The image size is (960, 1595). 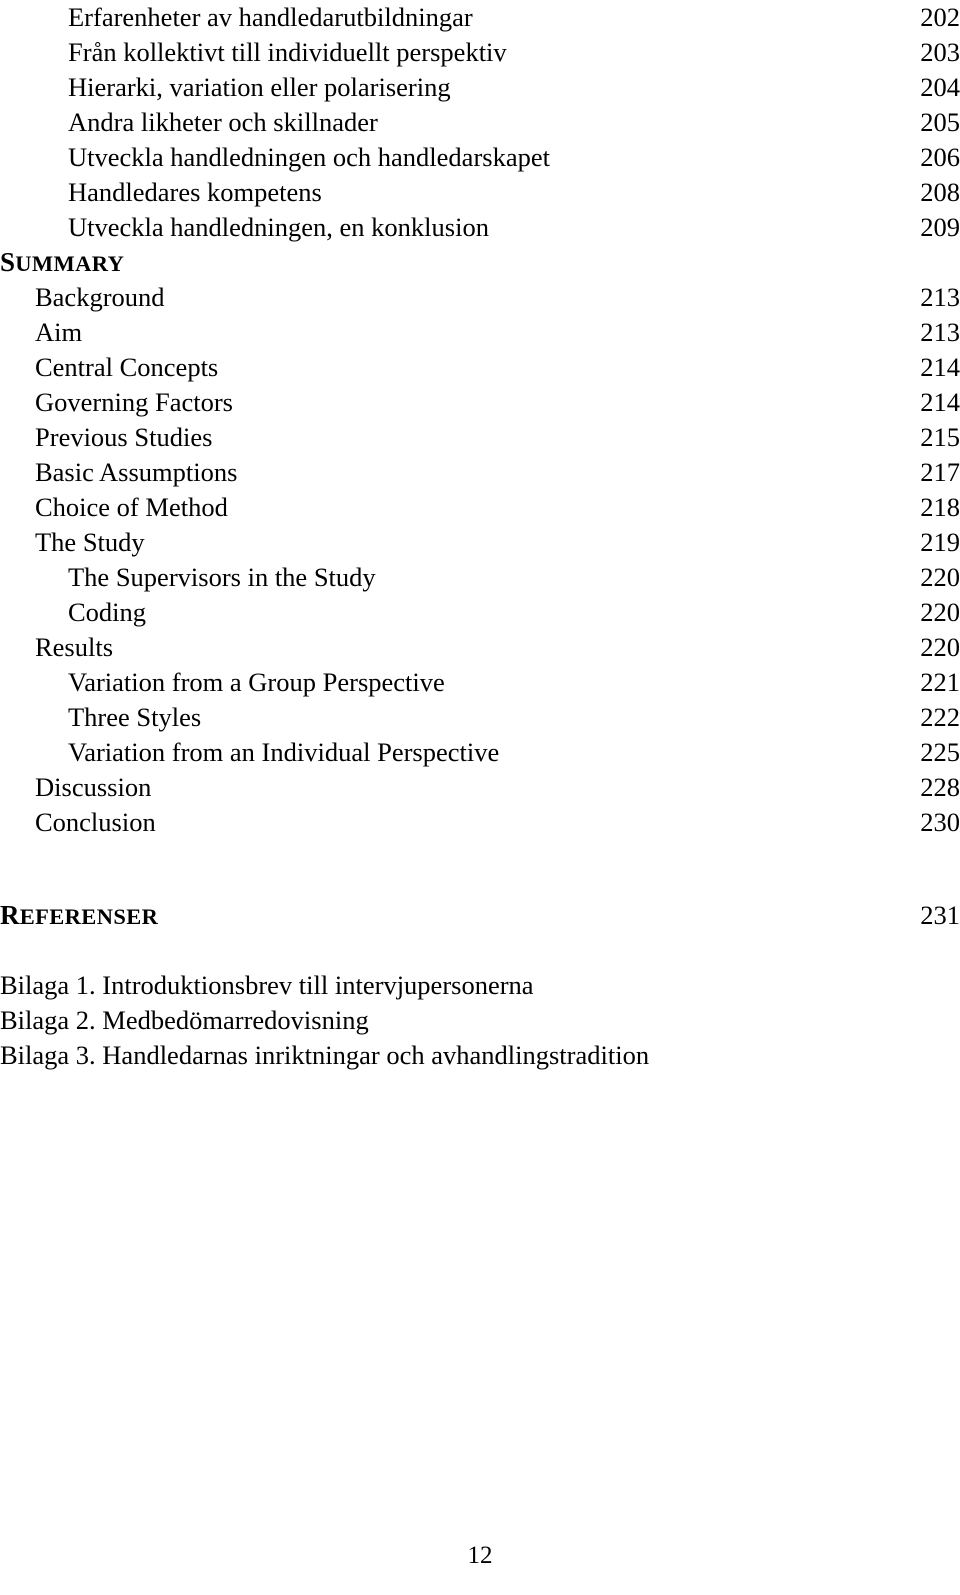 I want to click on toc-entry: Three Styles 222, so click(x=480, y=717).